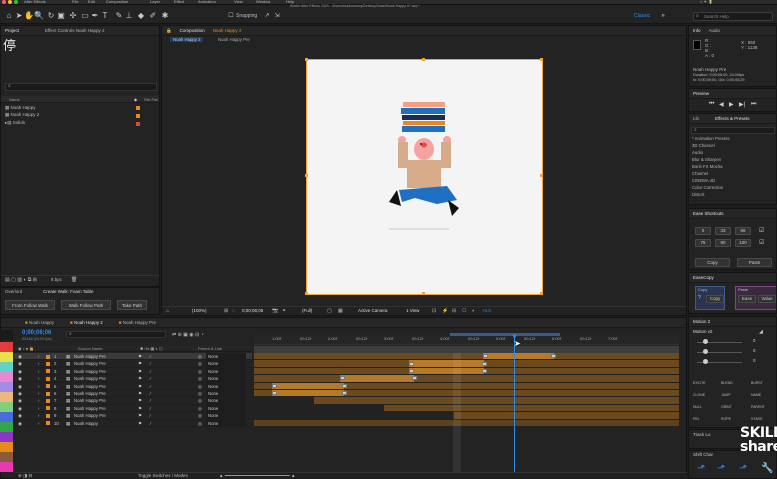  Describe the element at coordinates (234, 39) in the screenshot. I see `subtab-noah-happy-pre: Noah Happy Pre` at that location.